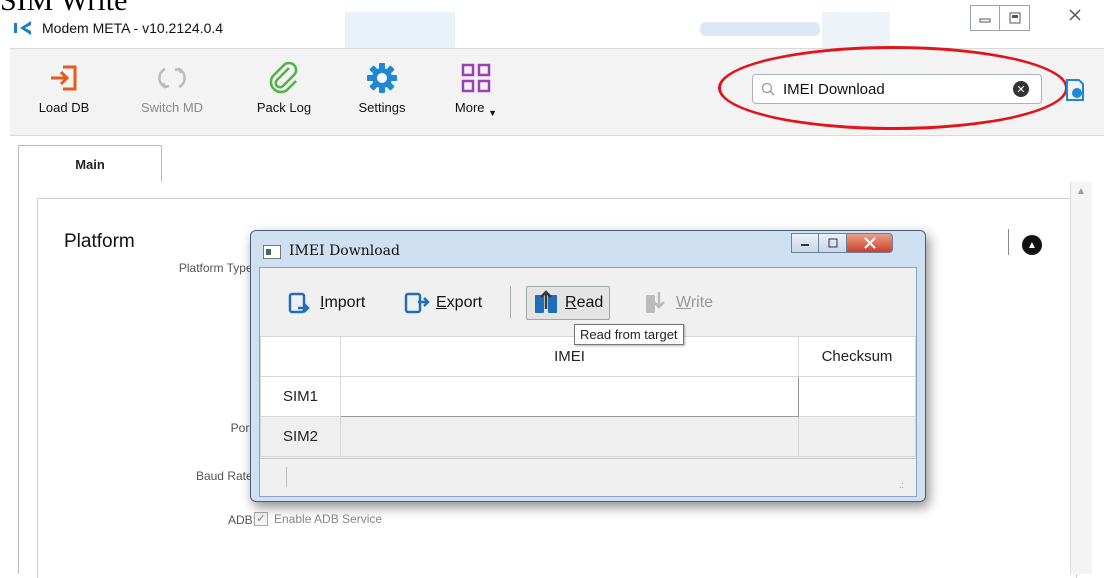  I want to click on more-button: More ▼, so click(476, 89).